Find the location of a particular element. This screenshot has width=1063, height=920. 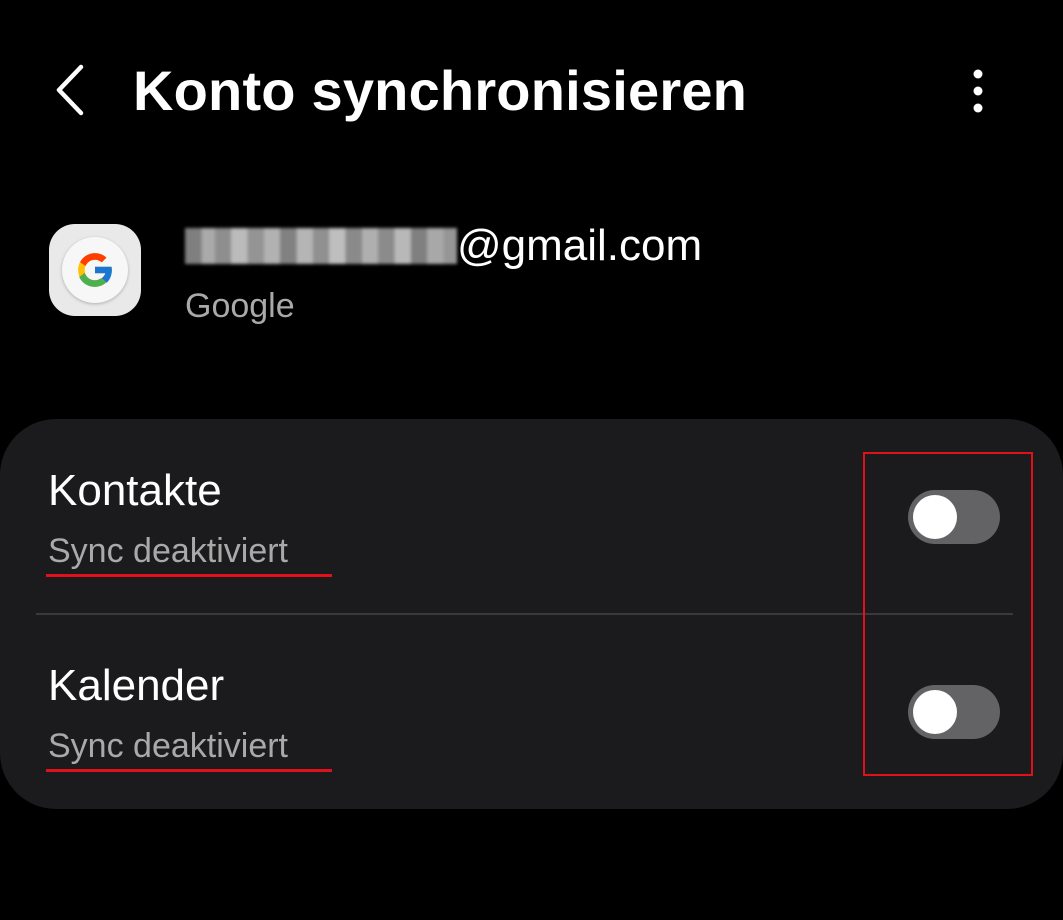

chevron-left-icon is located at coordinates (70, 90).